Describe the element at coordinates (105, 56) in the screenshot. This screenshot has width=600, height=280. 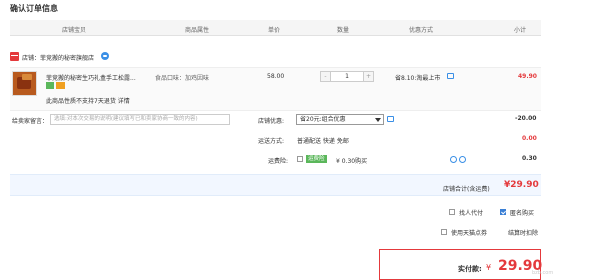
I see `chat-icon` at that location.